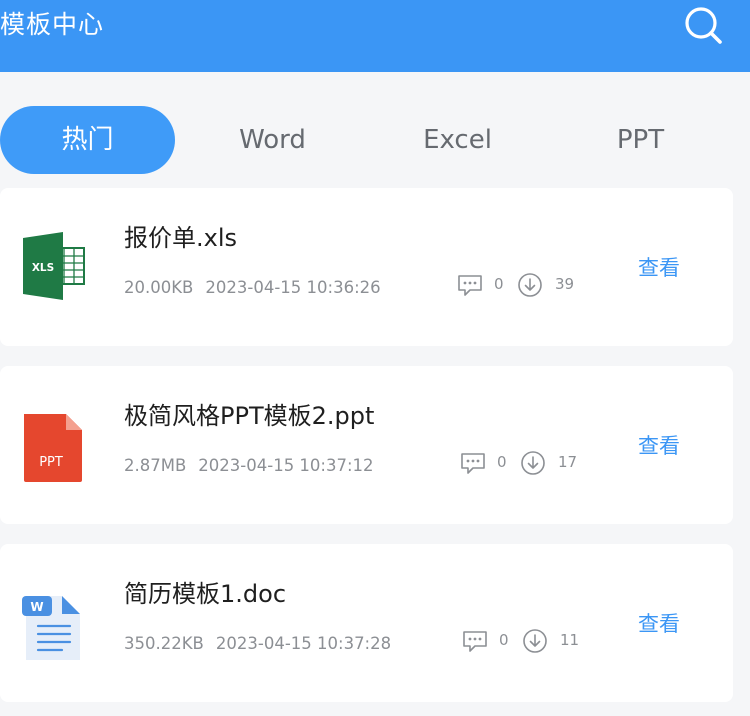  I want to click on tab-hot: 热门, so click(87, 140).